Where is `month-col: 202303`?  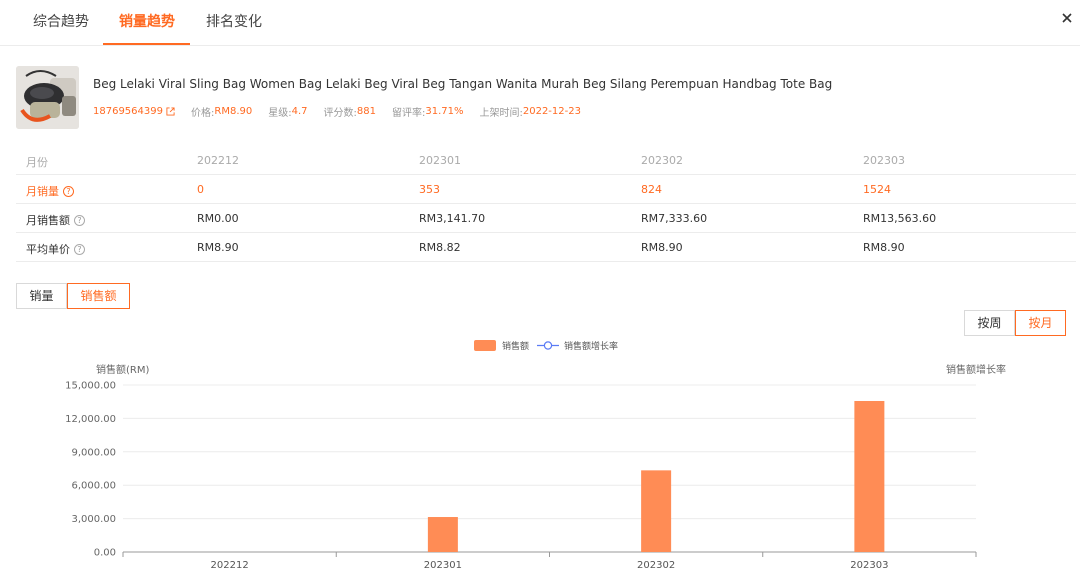
month-col: 202303 is located at coordinates (884, 160).